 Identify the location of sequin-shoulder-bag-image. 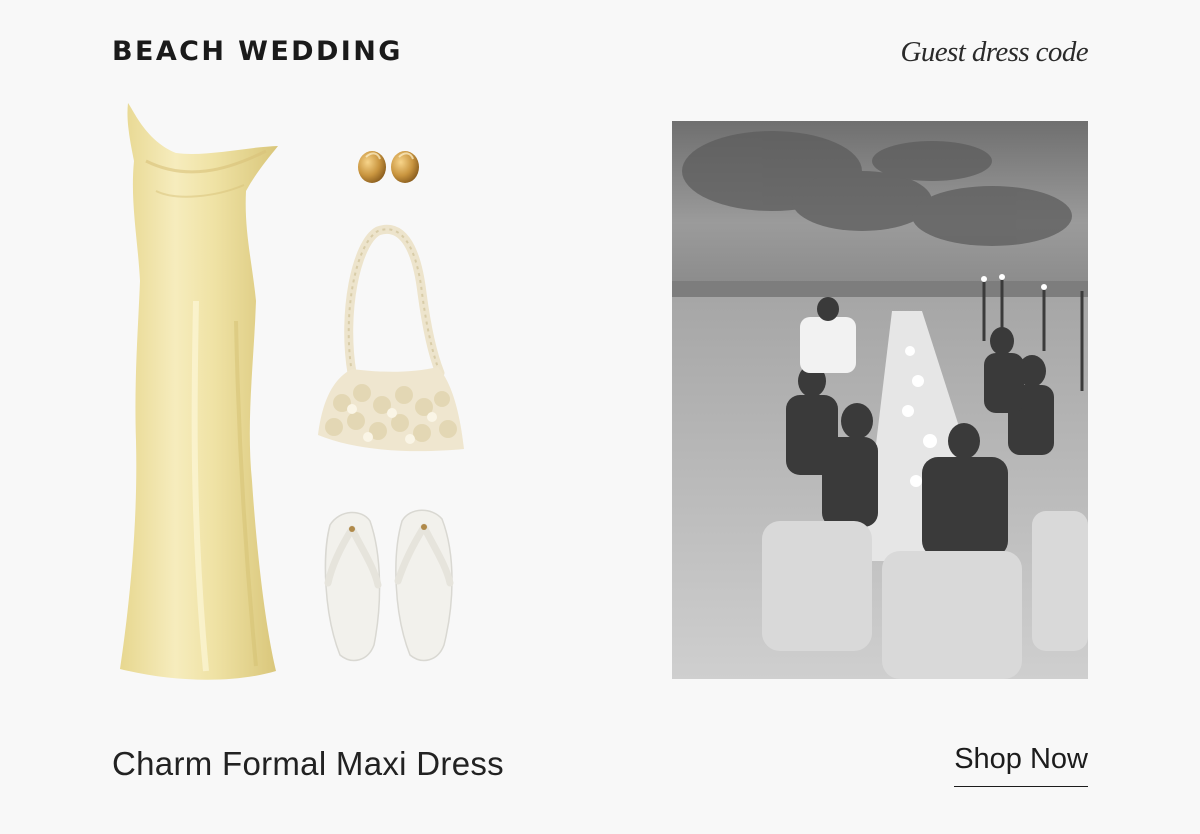
(390, 339).